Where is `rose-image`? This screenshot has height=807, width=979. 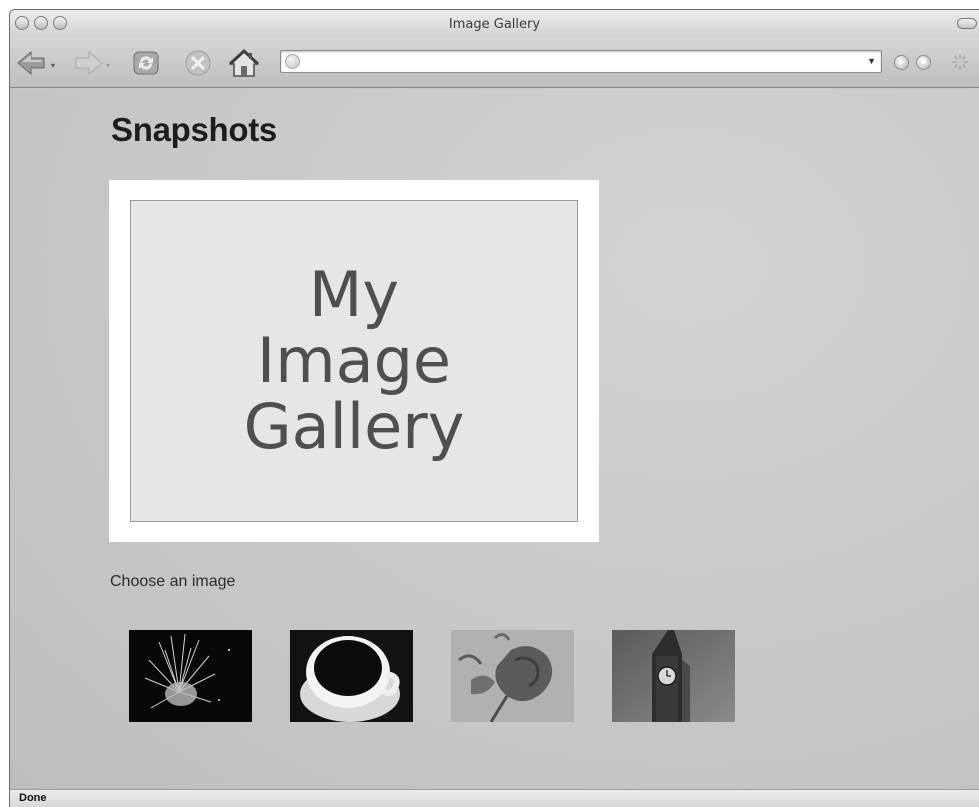
rose-image is located at coordinates (512, 676).